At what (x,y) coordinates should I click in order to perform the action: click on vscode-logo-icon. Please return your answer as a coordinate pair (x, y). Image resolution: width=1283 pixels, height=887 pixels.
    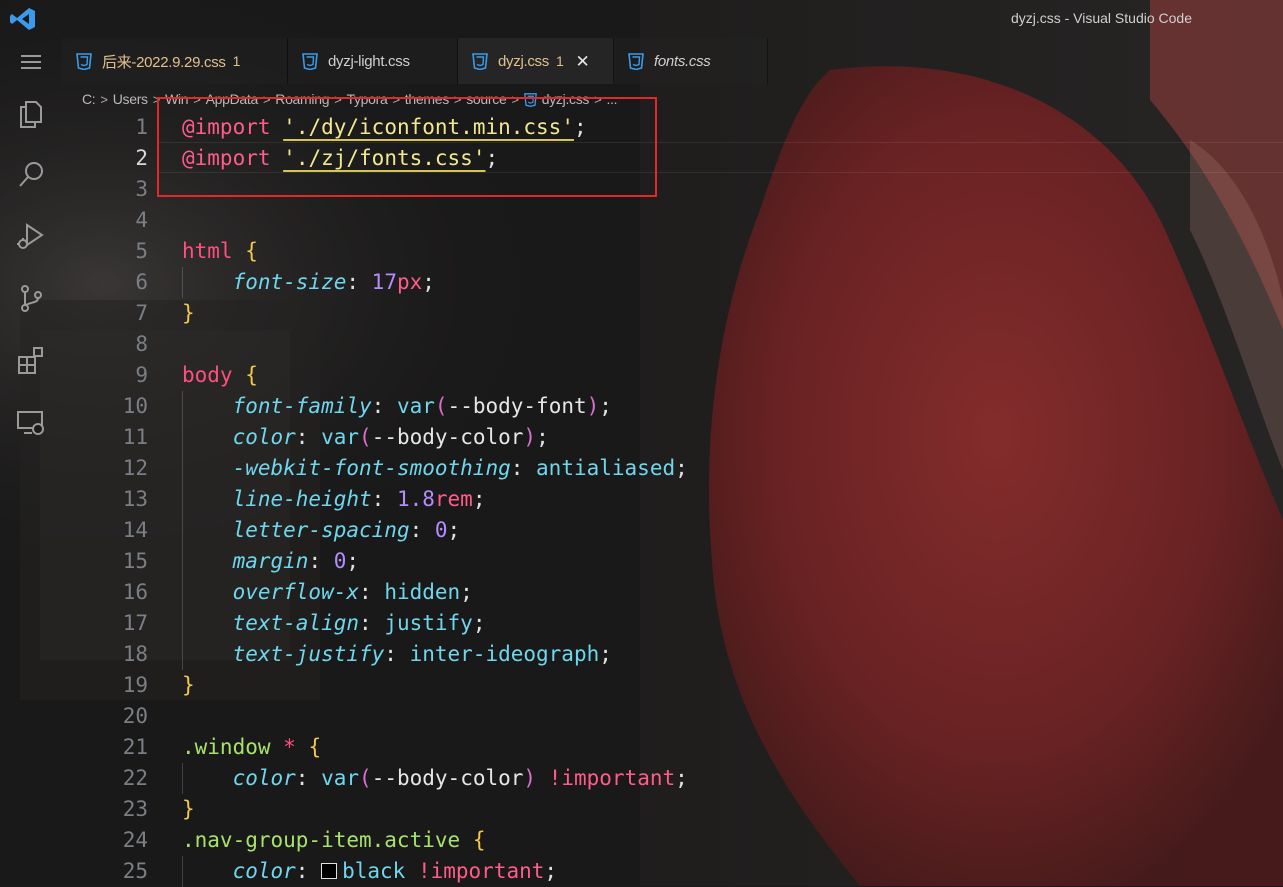
    Looking at the image, I should click on (23, 19).